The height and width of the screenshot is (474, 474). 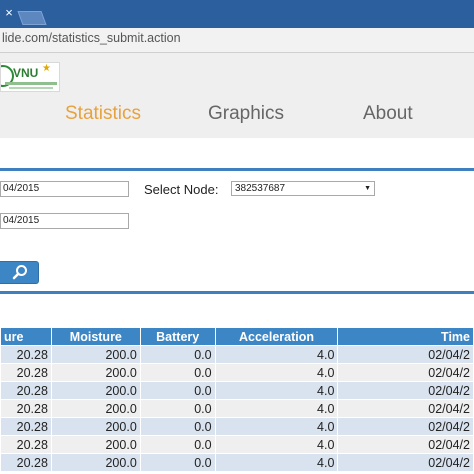 I want to click on url-text: lide.com/statistics_submit.action, so click(x=91, y=38).